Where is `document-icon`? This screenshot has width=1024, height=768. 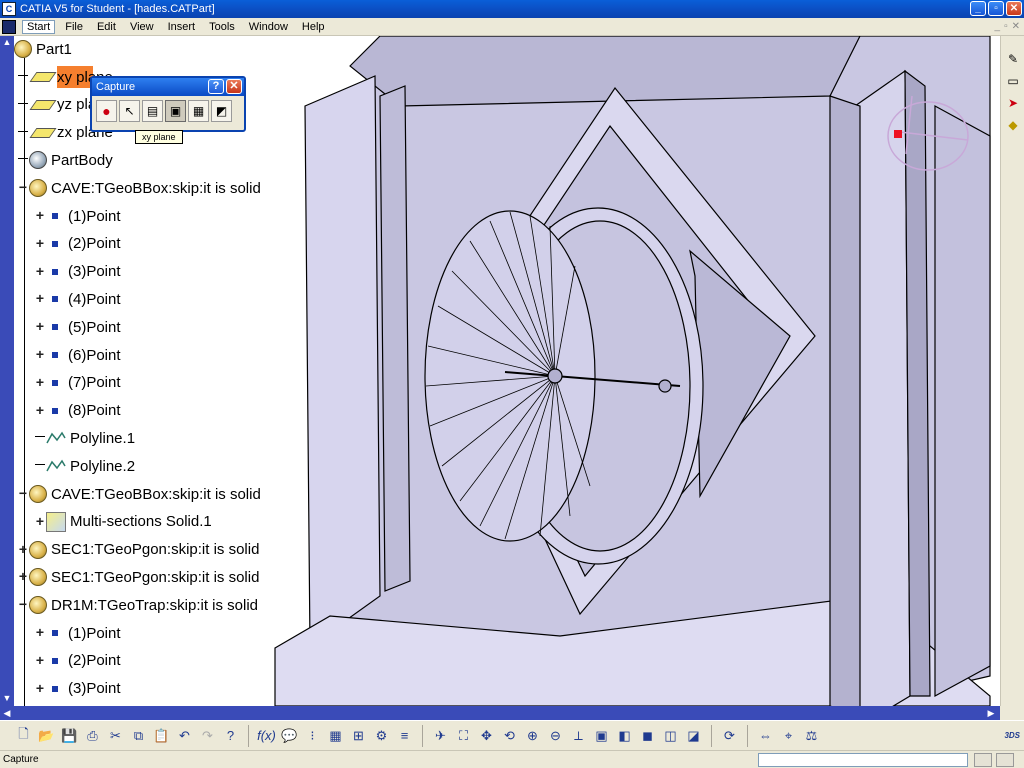 document-icon is located at coordinates (9, 26).